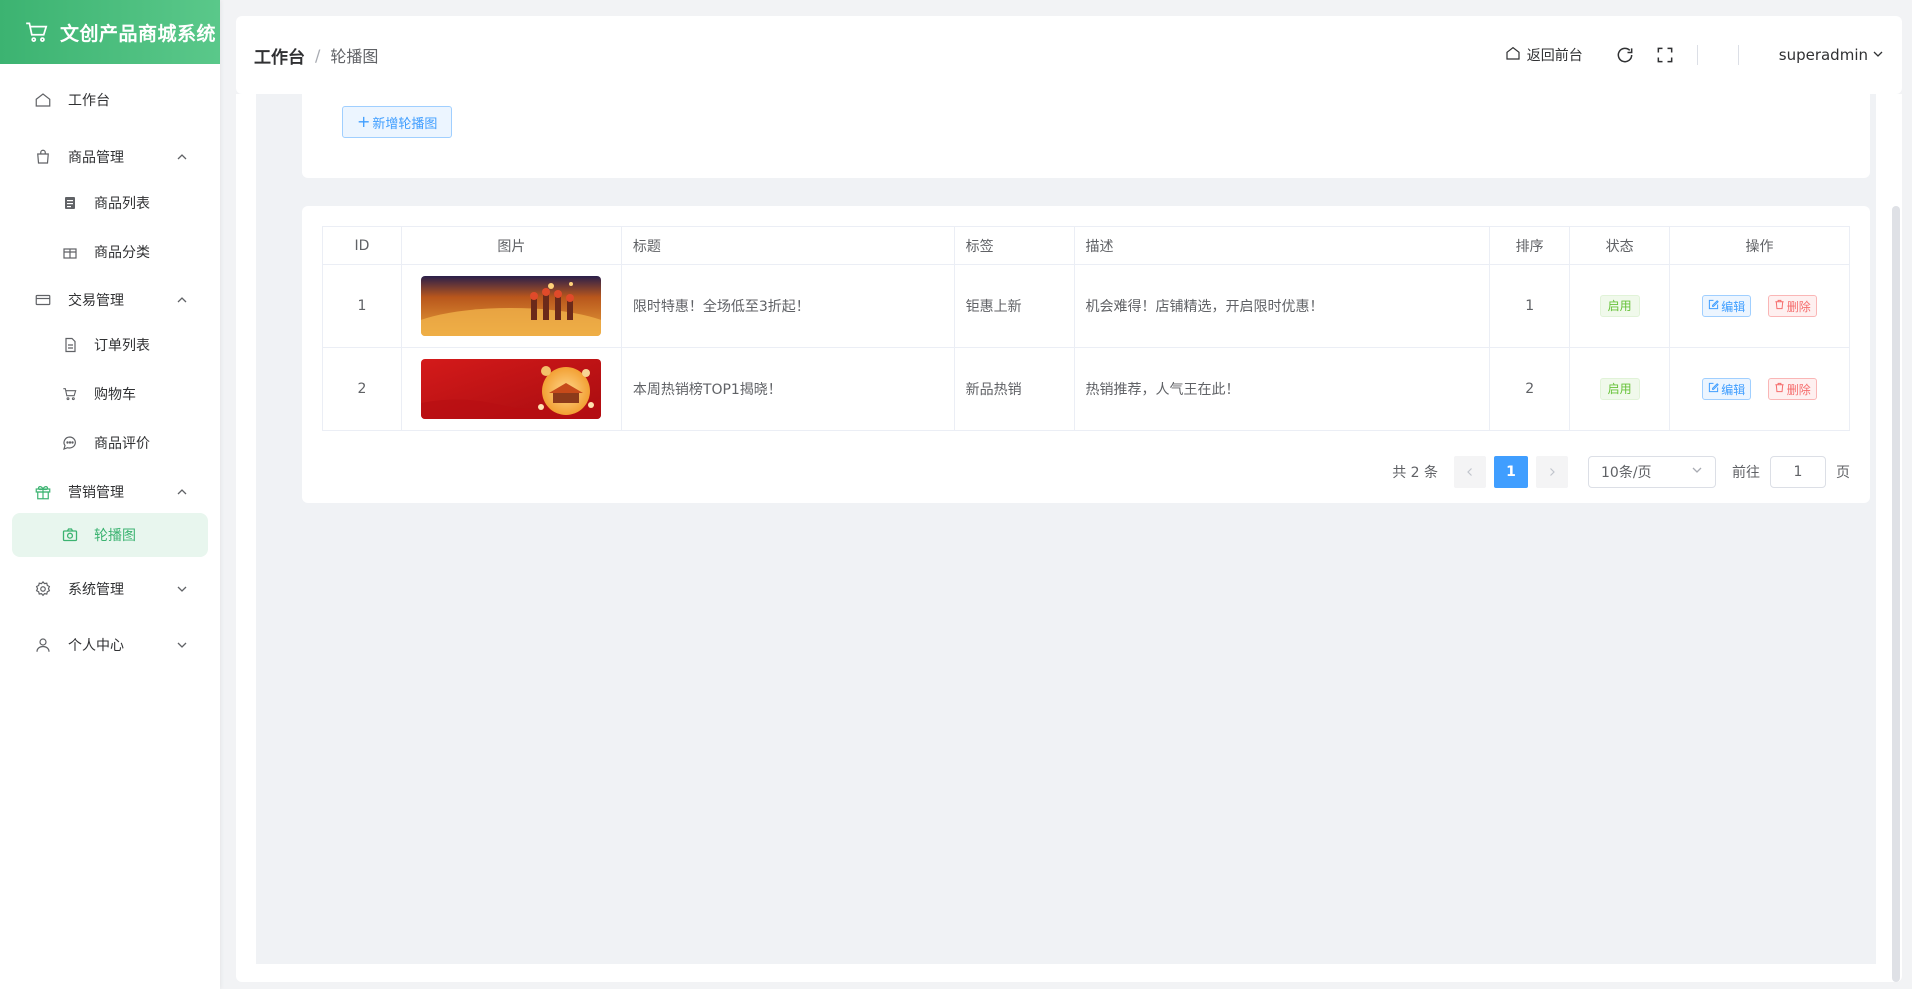  Describe the element at coordinates (70, 535) in the screenshot. I see `camera-icon` at that location.